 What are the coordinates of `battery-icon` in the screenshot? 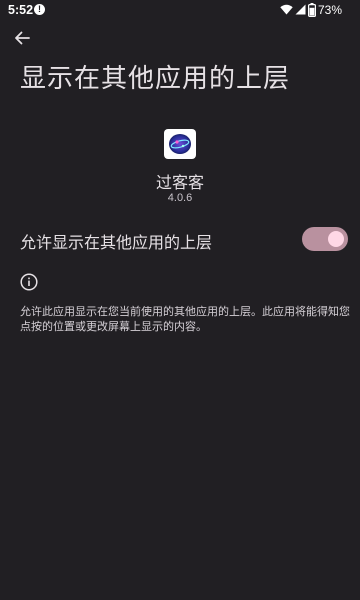 It's located at (312, 11).